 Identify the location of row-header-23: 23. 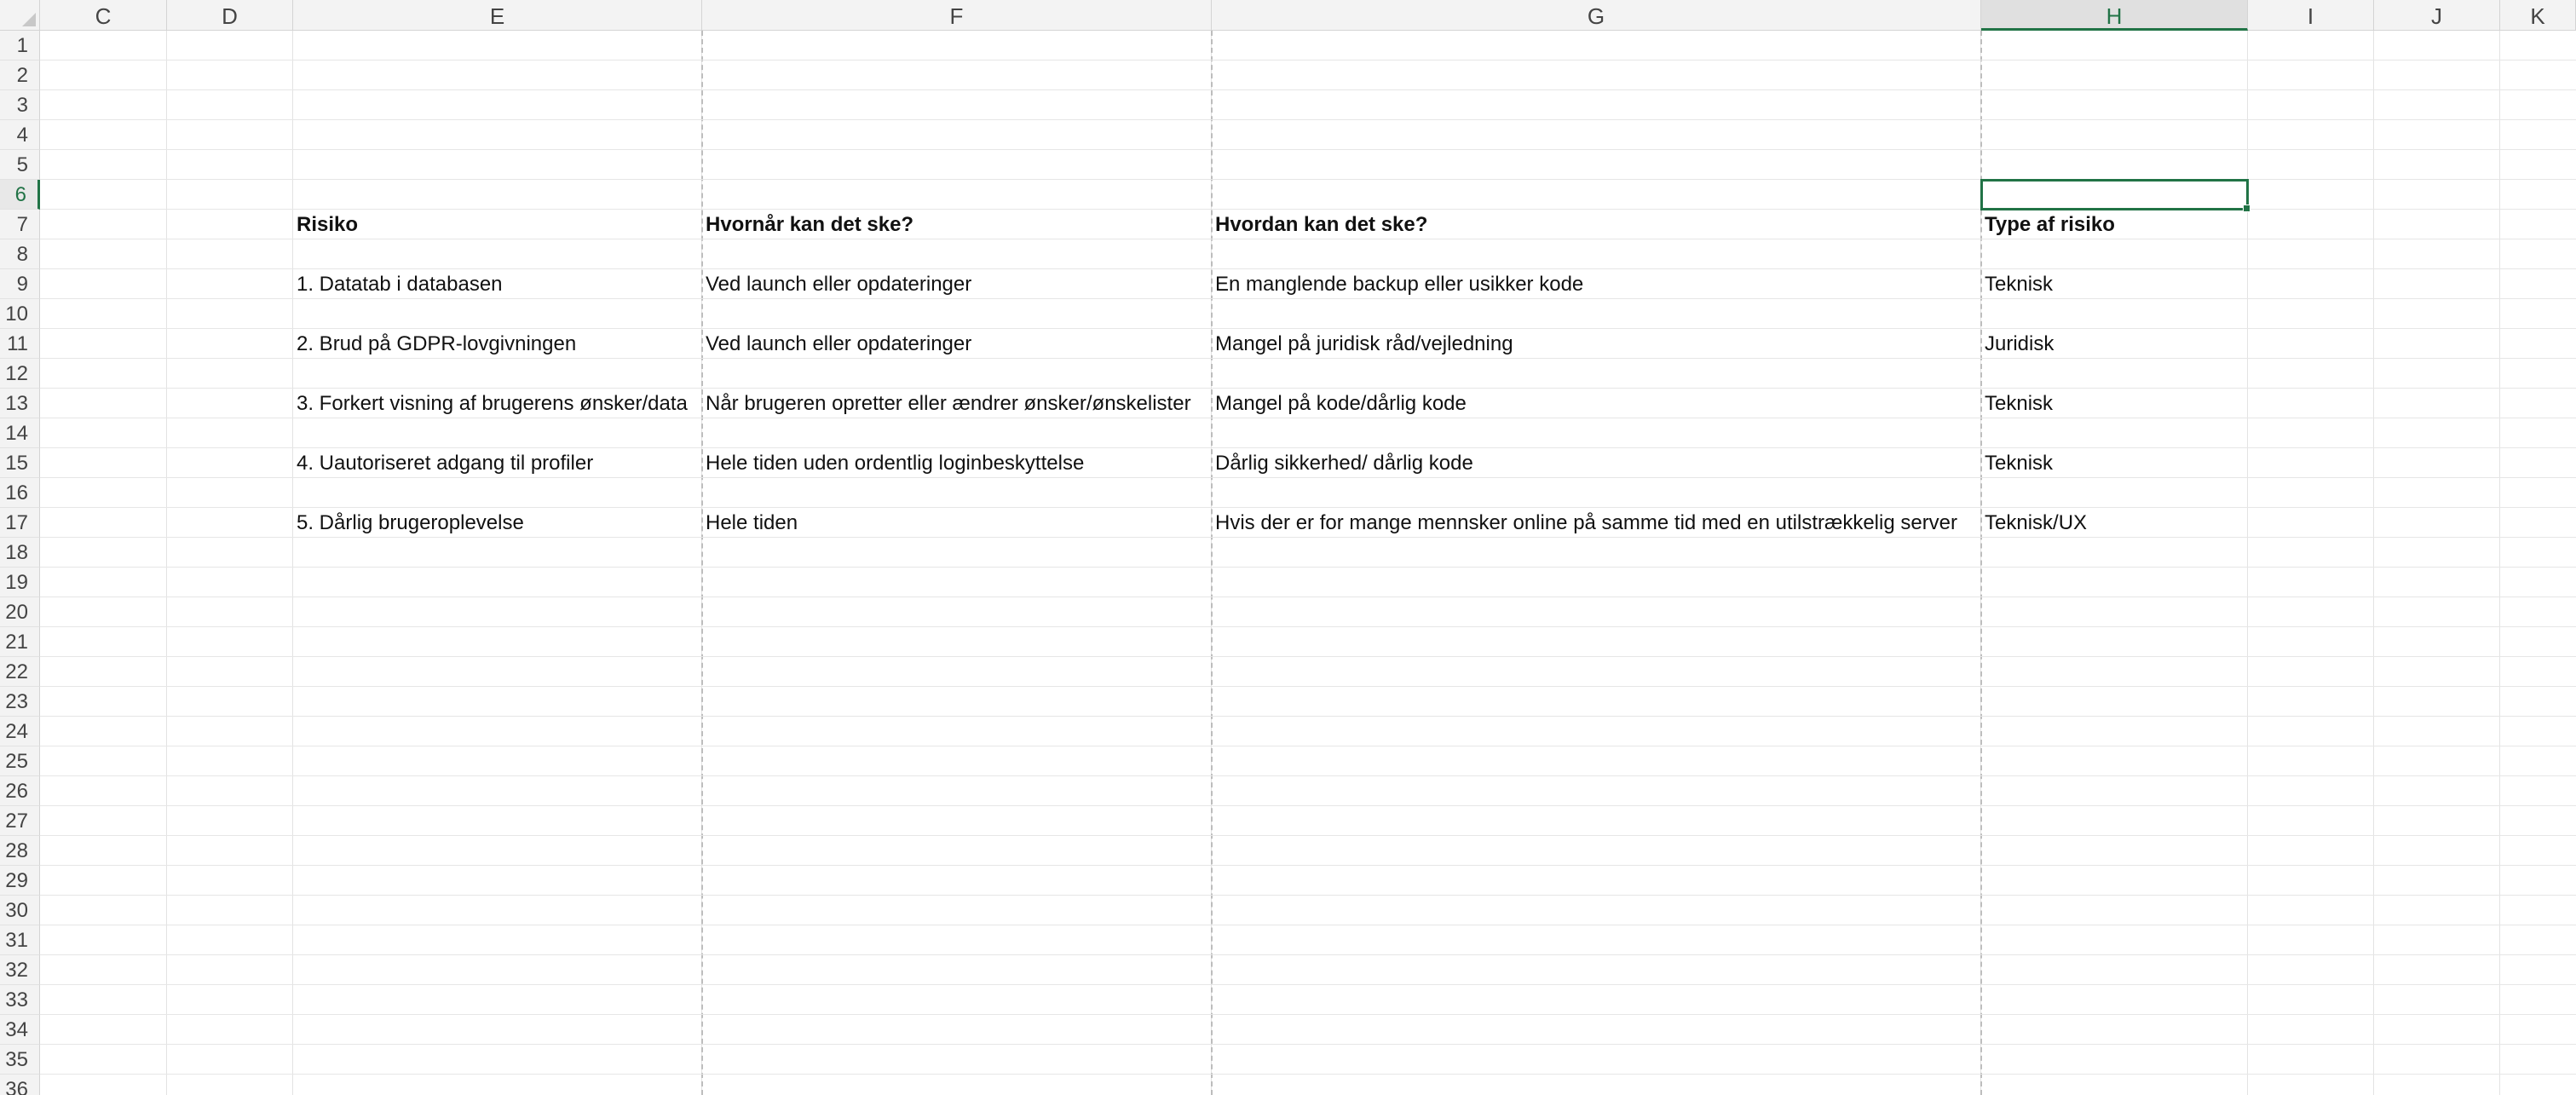
(20, 702).